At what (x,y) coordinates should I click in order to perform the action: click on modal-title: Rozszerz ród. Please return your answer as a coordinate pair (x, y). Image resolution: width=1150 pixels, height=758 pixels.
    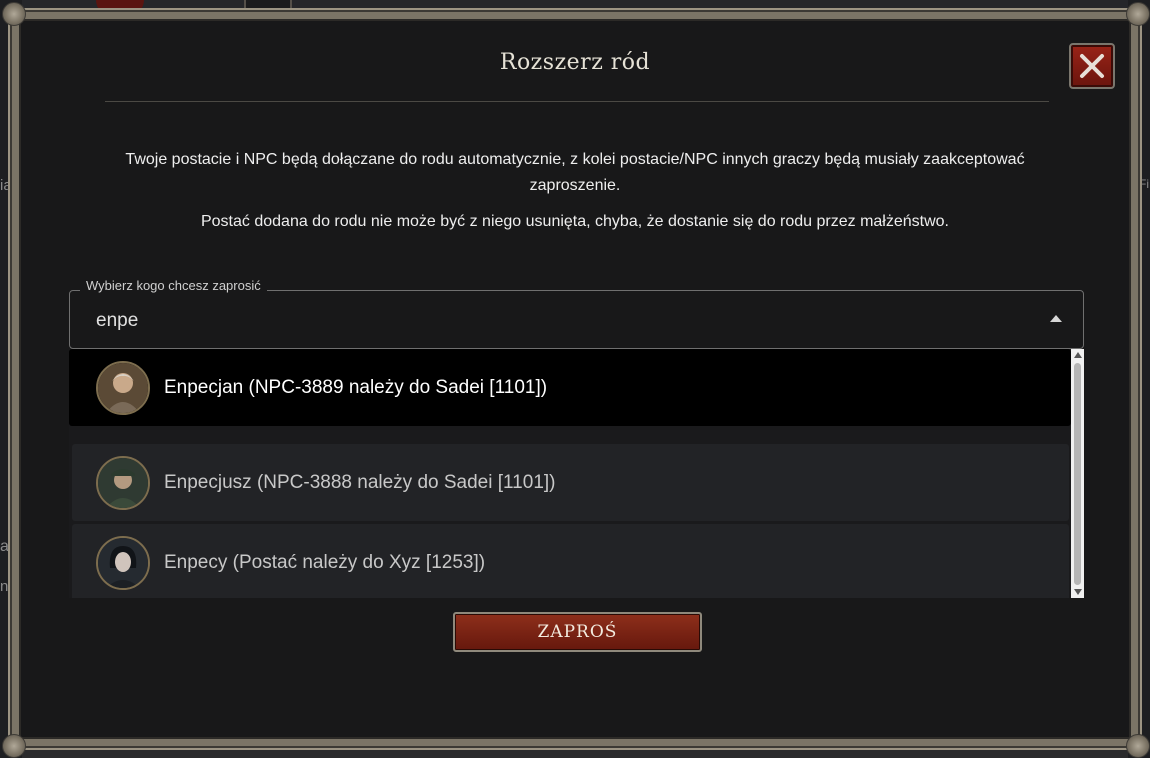
    Looking at the image, I should click on (575, 62).